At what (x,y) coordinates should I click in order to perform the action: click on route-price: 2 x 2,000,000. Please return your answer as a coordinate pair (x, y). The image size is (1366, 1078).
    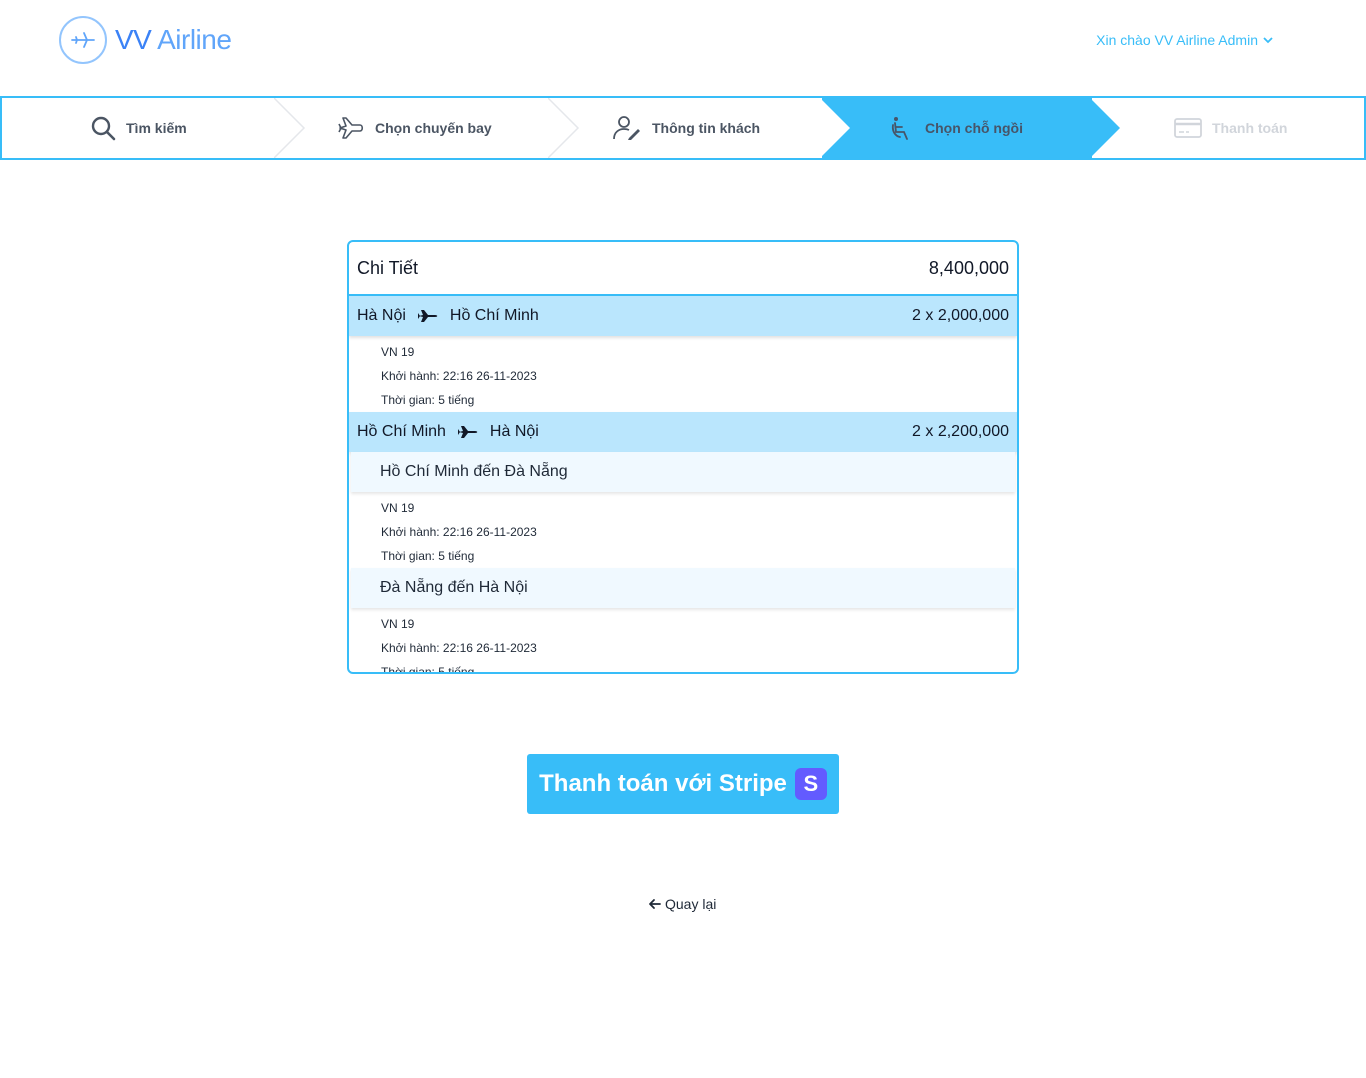
    Looking at the image, I should click on (960, 315).